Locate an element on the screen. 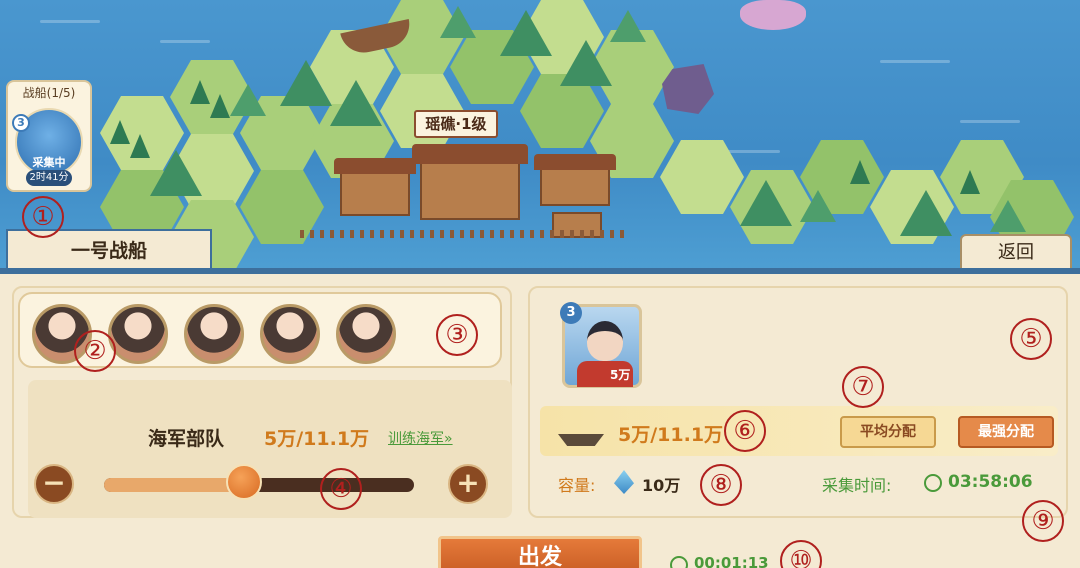 This screenshot has height=568, width=1080. return-button: 返回 is located at coordinates (1016, 252).